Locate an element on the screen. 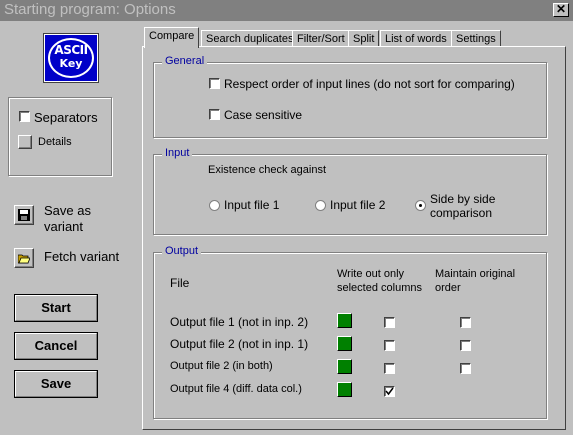  output-row-label: Output file 2 (not in inp. 1) is located at coordinates (239, 344).